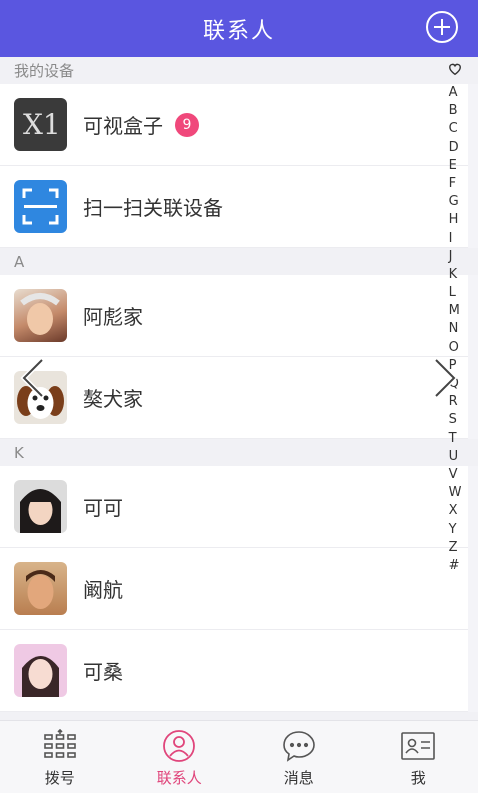 Image resolution: width=478 pixels, height=793 pixels. What do you see at coordinates (113, 317) in the screenshot?
I see `list-item-label: 阿彪家` at bounding box center [113, 317].